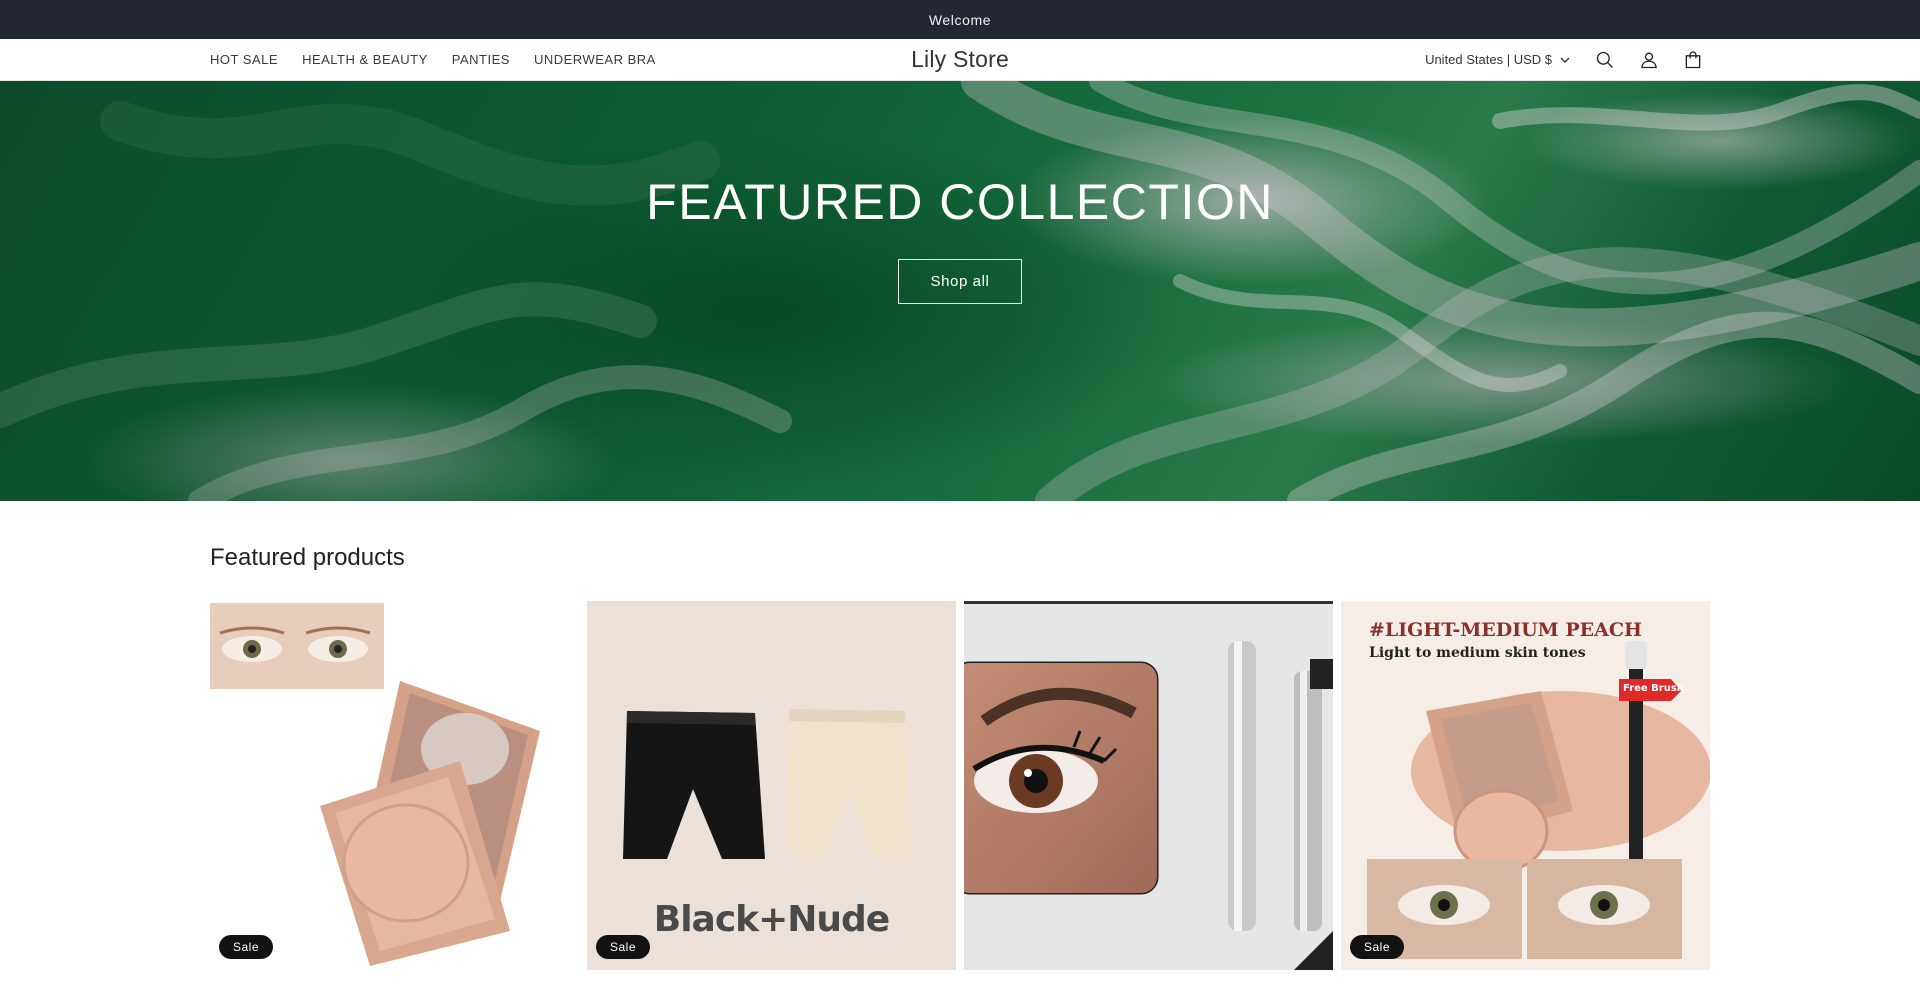 The width and height of the screenshot is (1920, 993). Describe the element at coordinates (481, 59) in the screenshot. I see `nav-item-panties: PANTIES` at that location.